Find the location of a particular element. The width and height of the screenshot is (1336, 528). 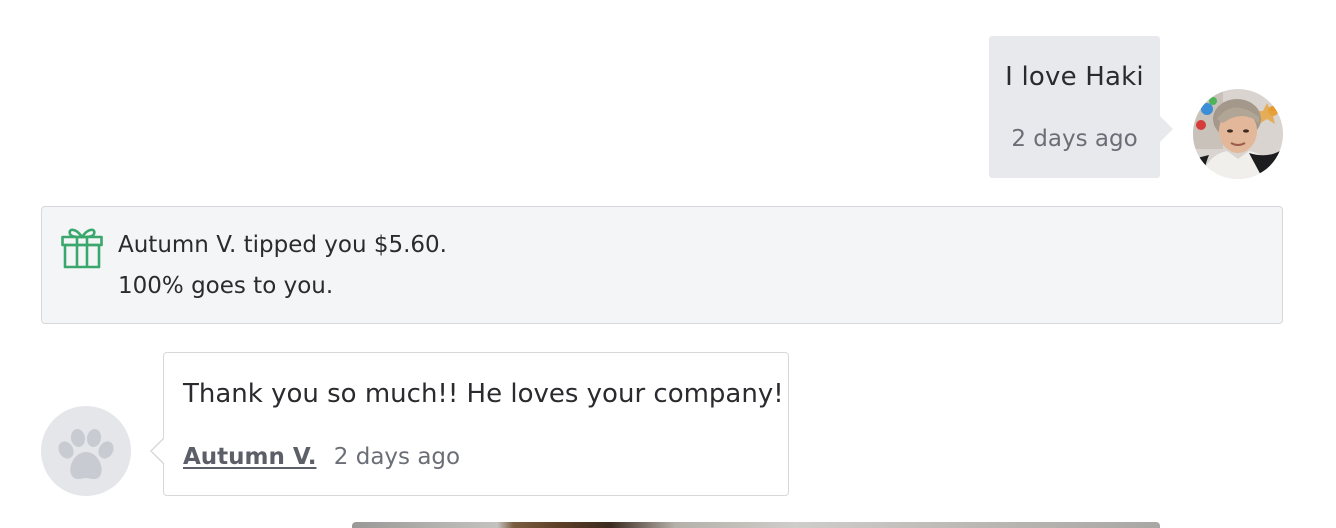

sender-avatar is located at coordinates (86, 451).